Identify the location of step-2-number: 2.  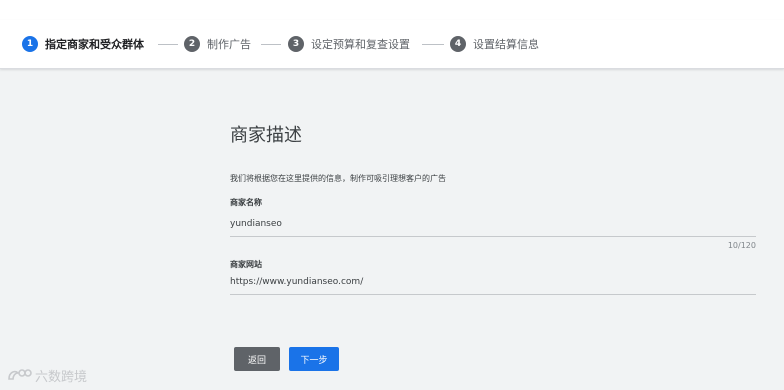
(192, 44).